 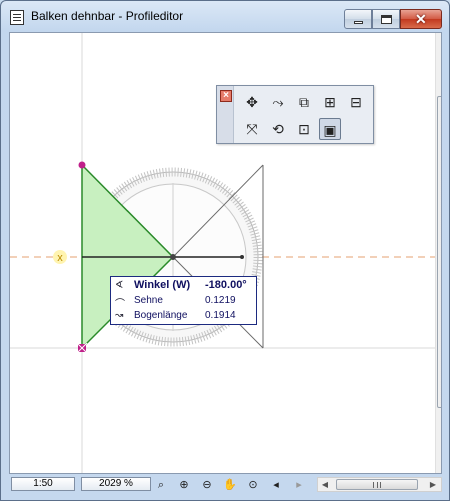 I want to click on move-tool-icon: ✥, so click(x=252, y=102).